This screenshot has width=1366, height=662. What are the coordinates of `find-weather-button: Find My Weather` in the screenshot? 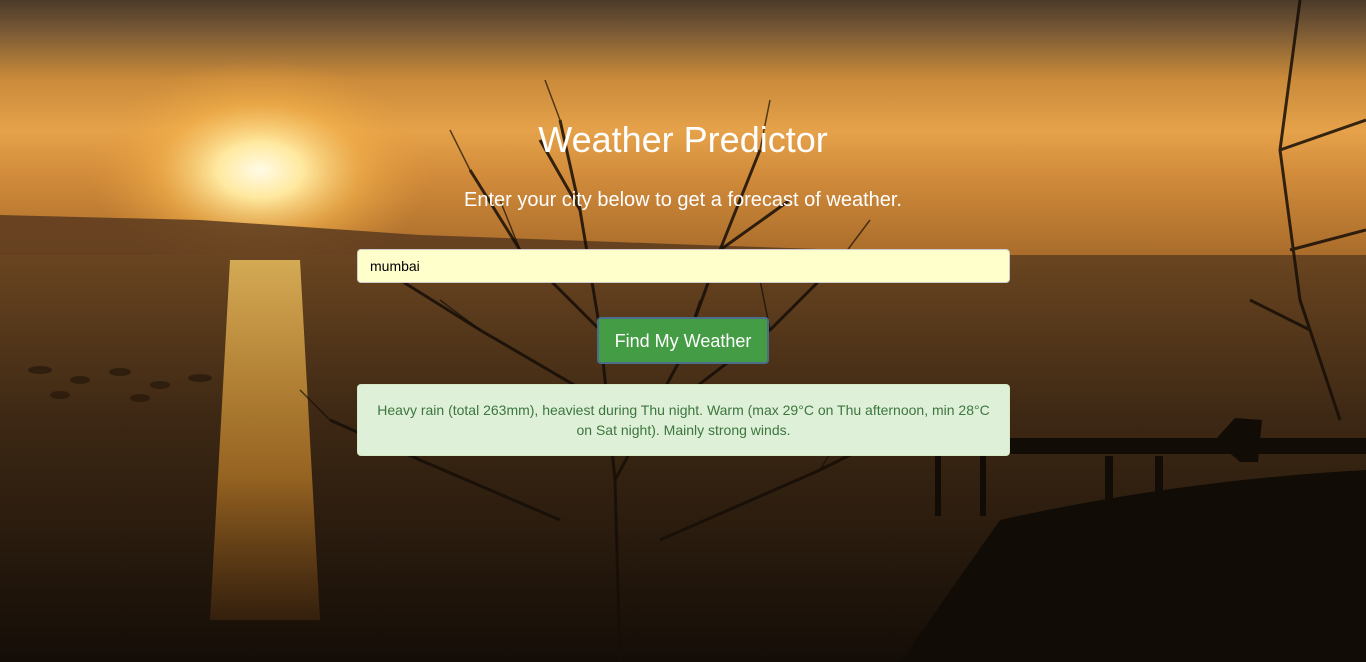 It's located at (683, 340).